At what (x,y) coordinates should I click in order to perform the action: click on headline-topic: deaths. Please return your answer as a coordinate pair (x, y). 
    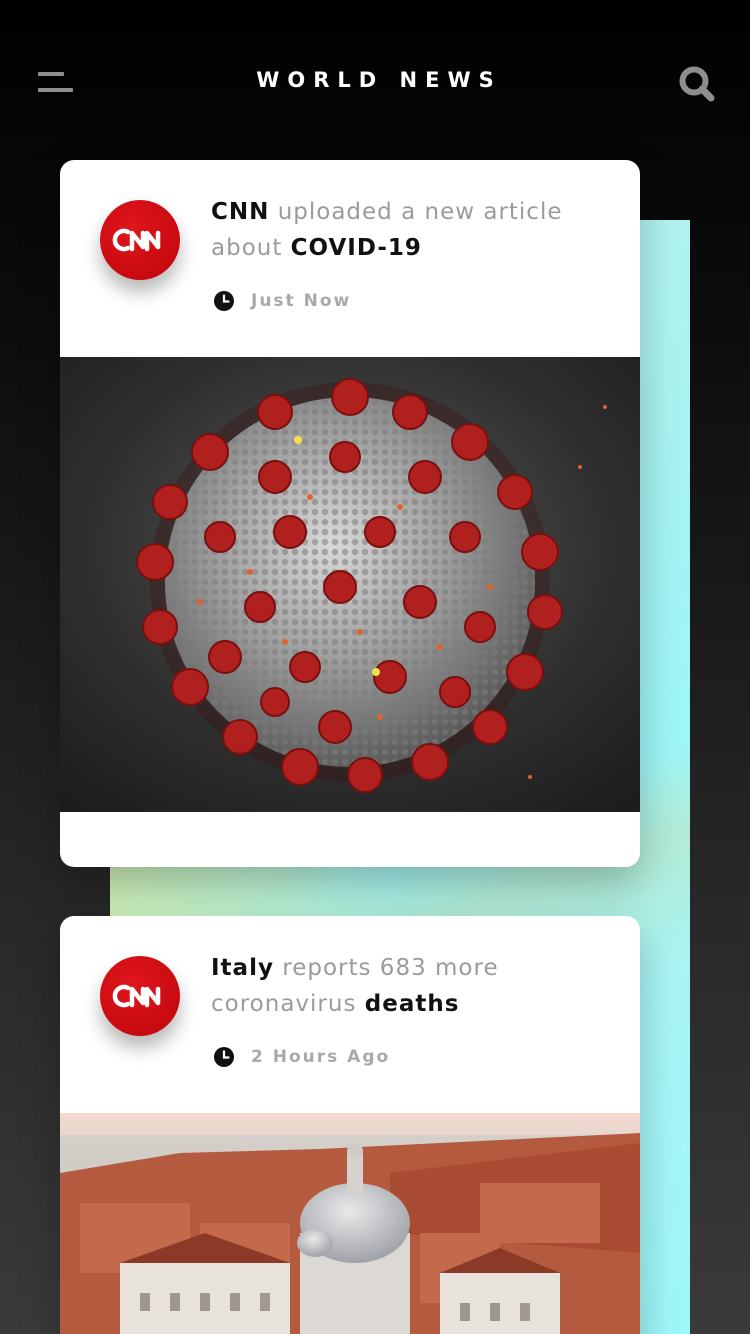
    Looking at the image, I should click on (412, 1004).